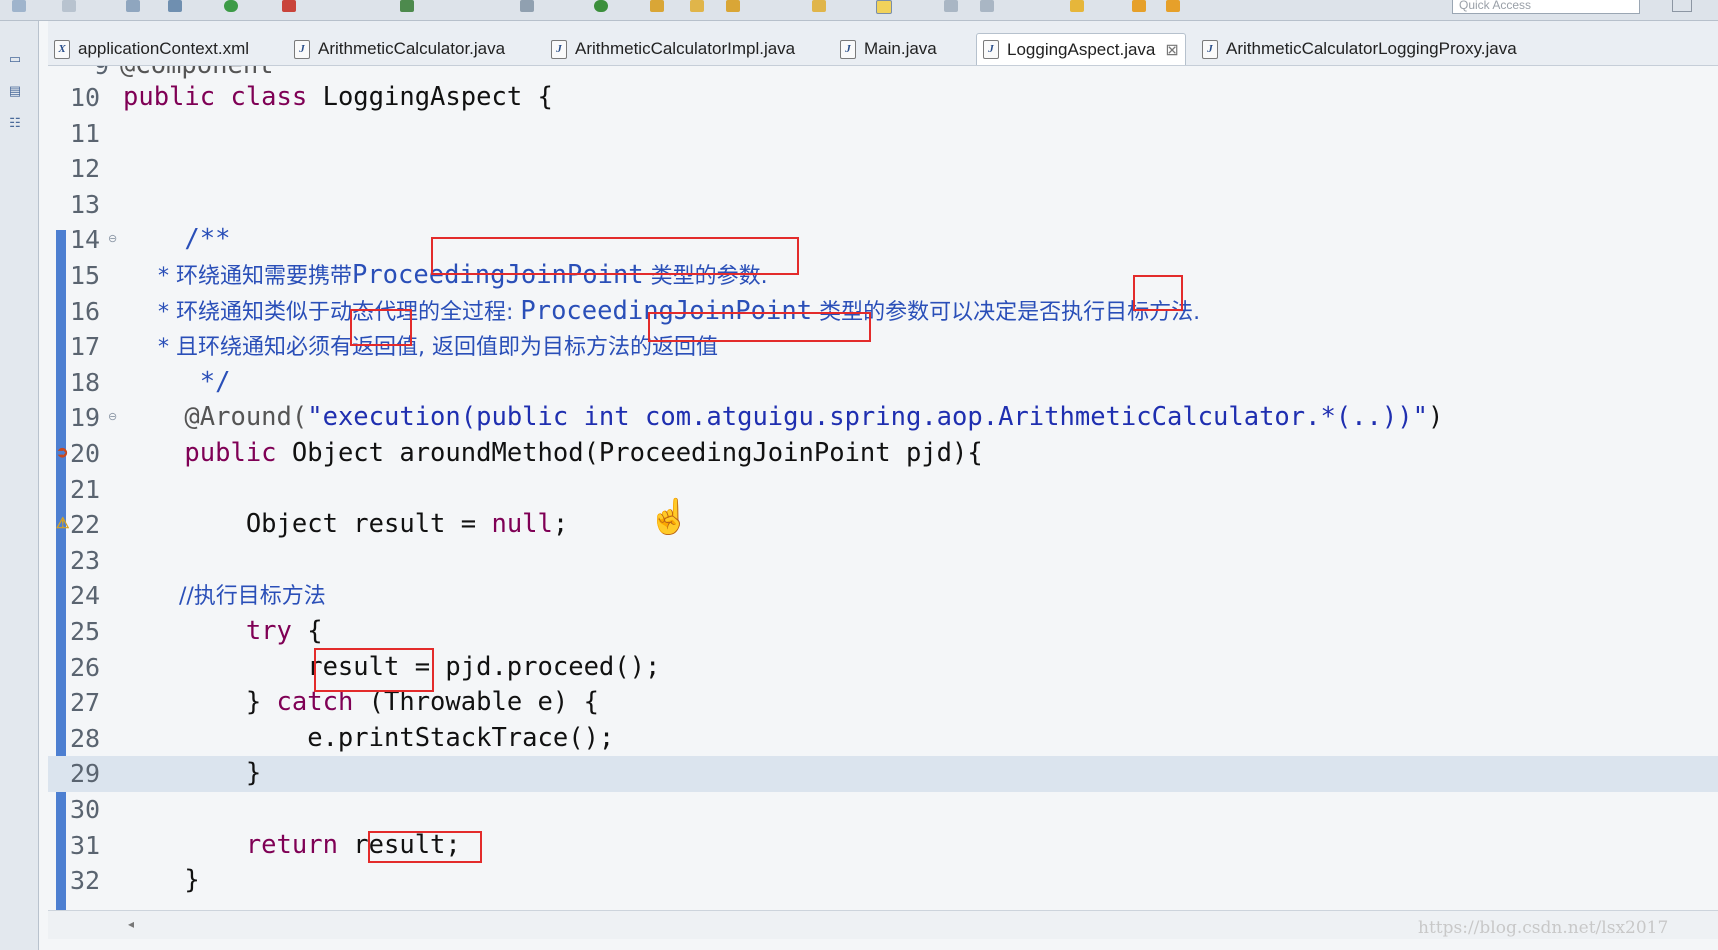 Image resolution: width=1718 pixels, height=950 pixels. Describe the element at coordinates (85, 809) in the screenshot. I see `line-number: 30` at that location.